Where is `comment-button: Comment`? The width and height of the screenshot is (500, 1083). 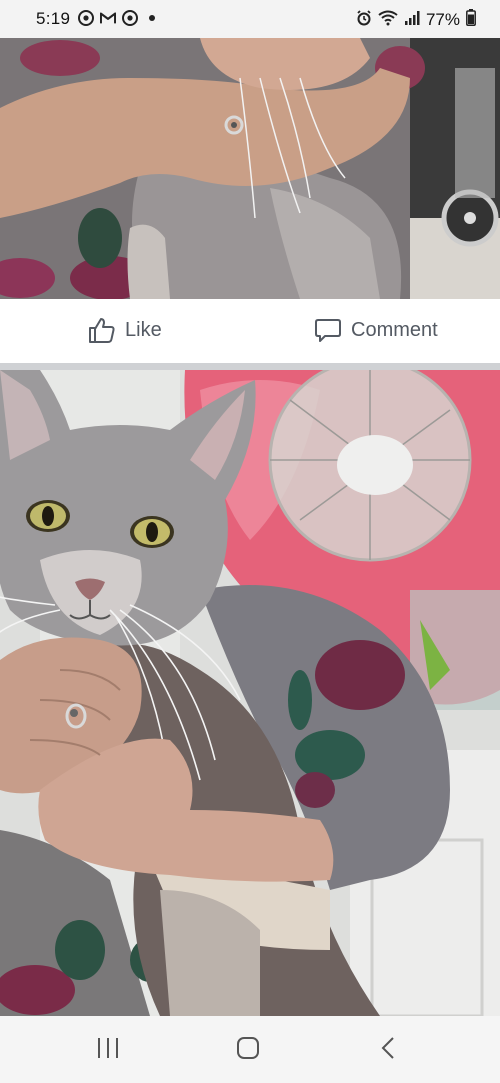 comment-button: Comment is located at coordinates (376, 330).